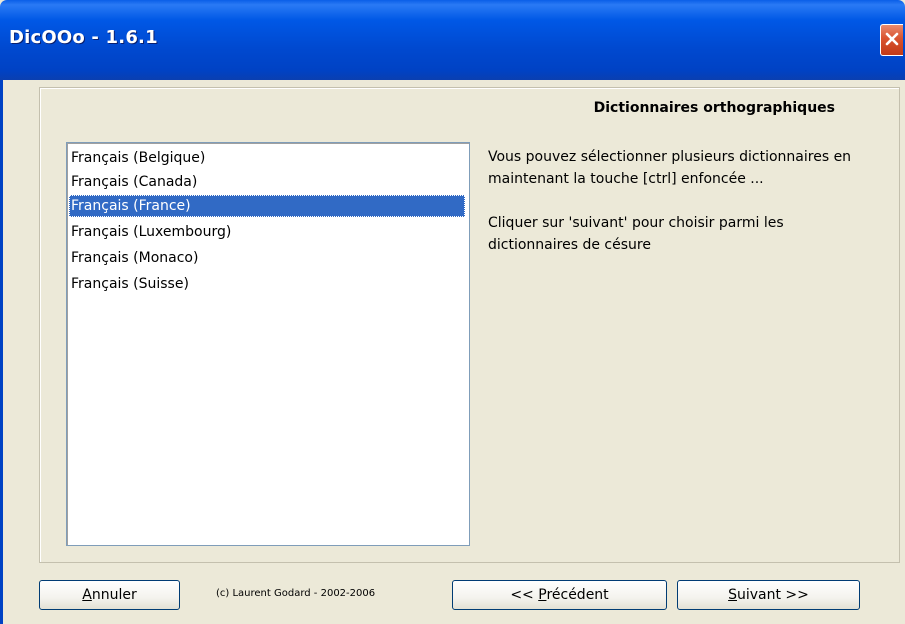 The height and width of the screenshot is (624, 905). I want to click on next-label: uivant >>, so click(772, 595).